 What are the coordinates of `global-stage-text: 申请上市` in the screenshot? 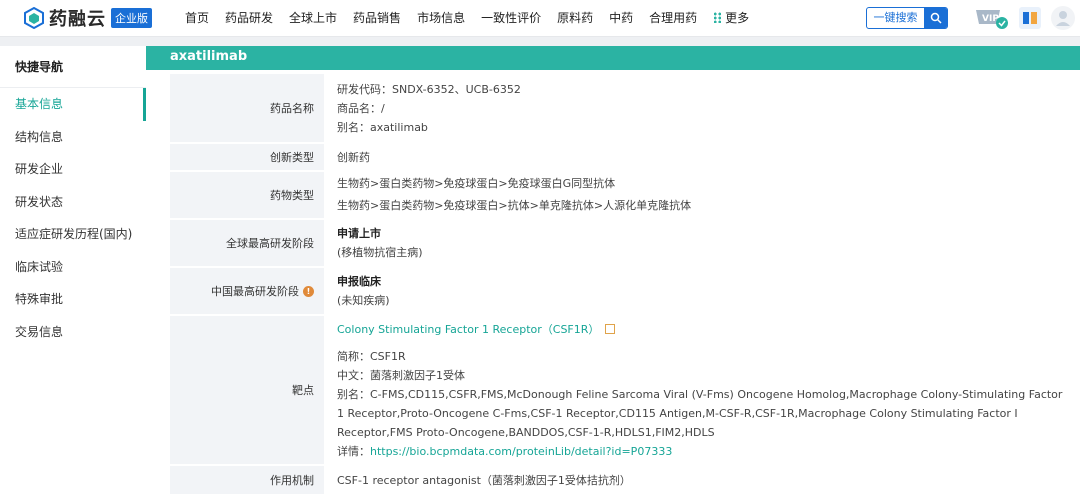 It's located at (359, 233).